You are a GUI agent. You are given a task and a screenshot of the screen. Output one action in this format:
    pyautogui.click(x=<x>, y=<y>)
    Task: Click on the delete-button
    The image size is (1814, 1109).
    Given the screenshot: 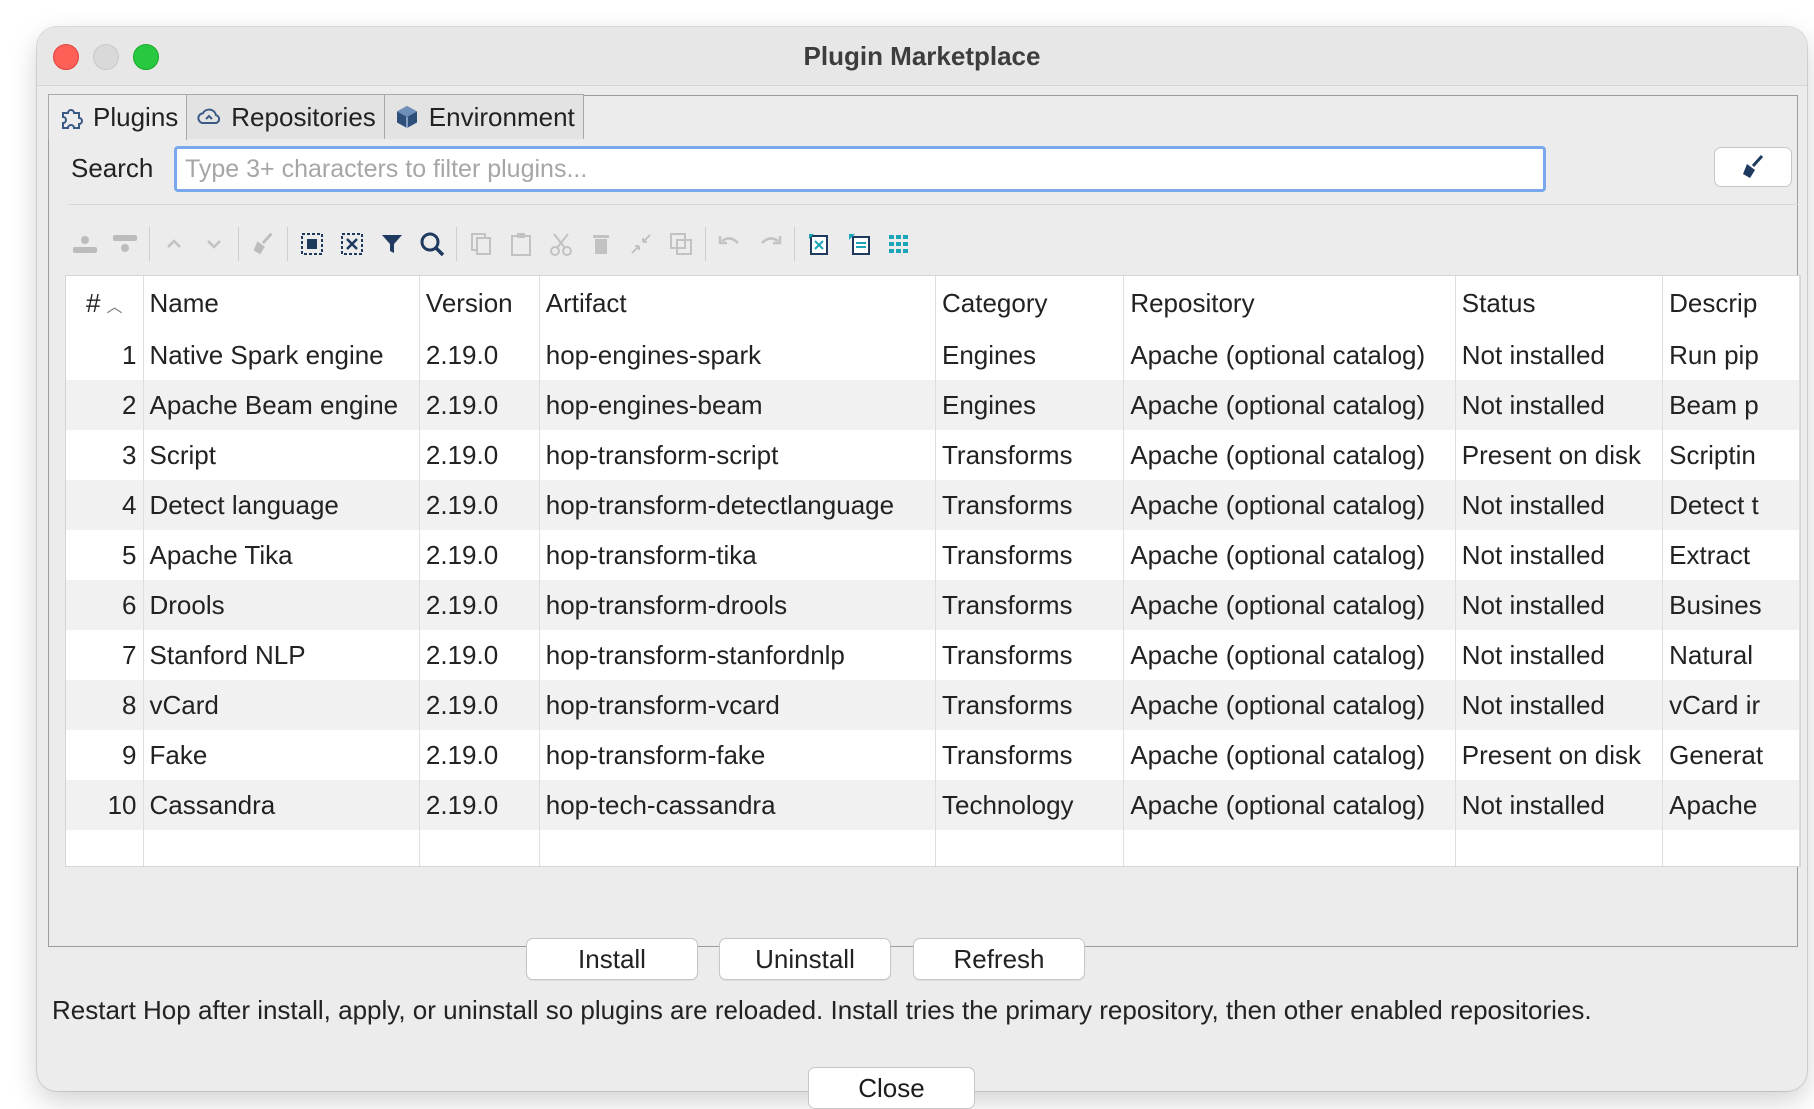 What is the action you would take?
    pyautogui.click(x=601, y=244)
    